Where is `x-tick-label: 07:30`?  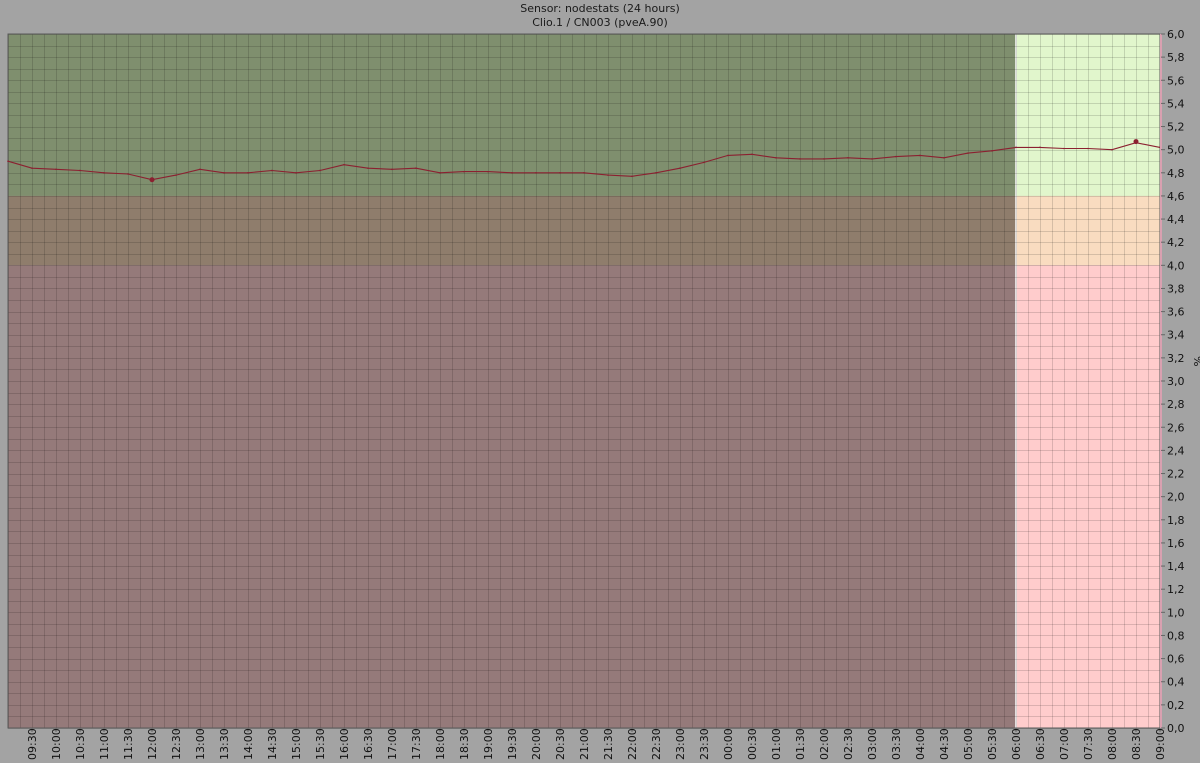 x-tick-label: 07:30 is located at coordinates (1088, 744).